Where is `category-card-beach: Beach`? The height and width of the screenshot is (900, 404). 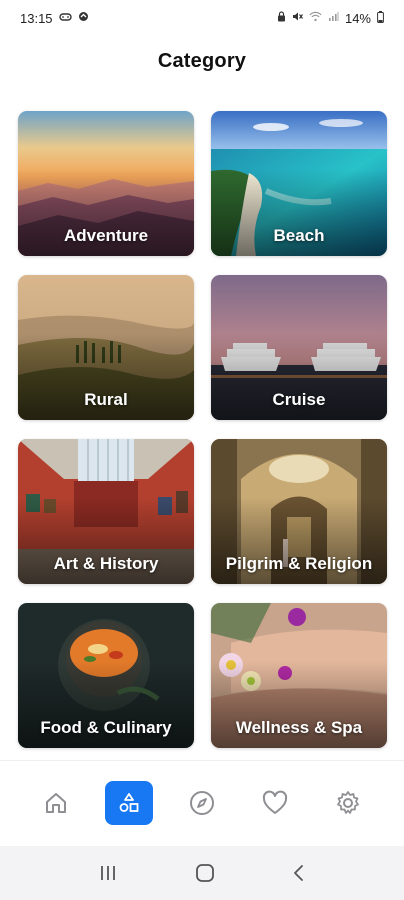
category-card-beach: Beach is located at coordinates (299, 183).